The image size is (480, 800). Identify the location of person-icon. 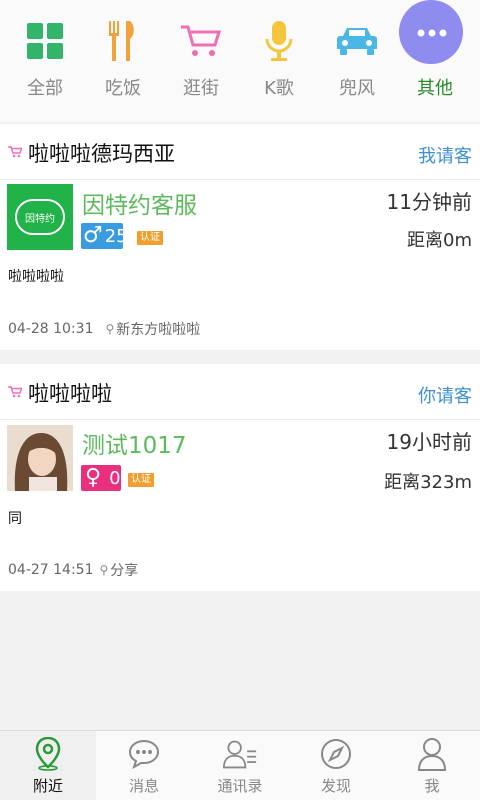
(432, 754).